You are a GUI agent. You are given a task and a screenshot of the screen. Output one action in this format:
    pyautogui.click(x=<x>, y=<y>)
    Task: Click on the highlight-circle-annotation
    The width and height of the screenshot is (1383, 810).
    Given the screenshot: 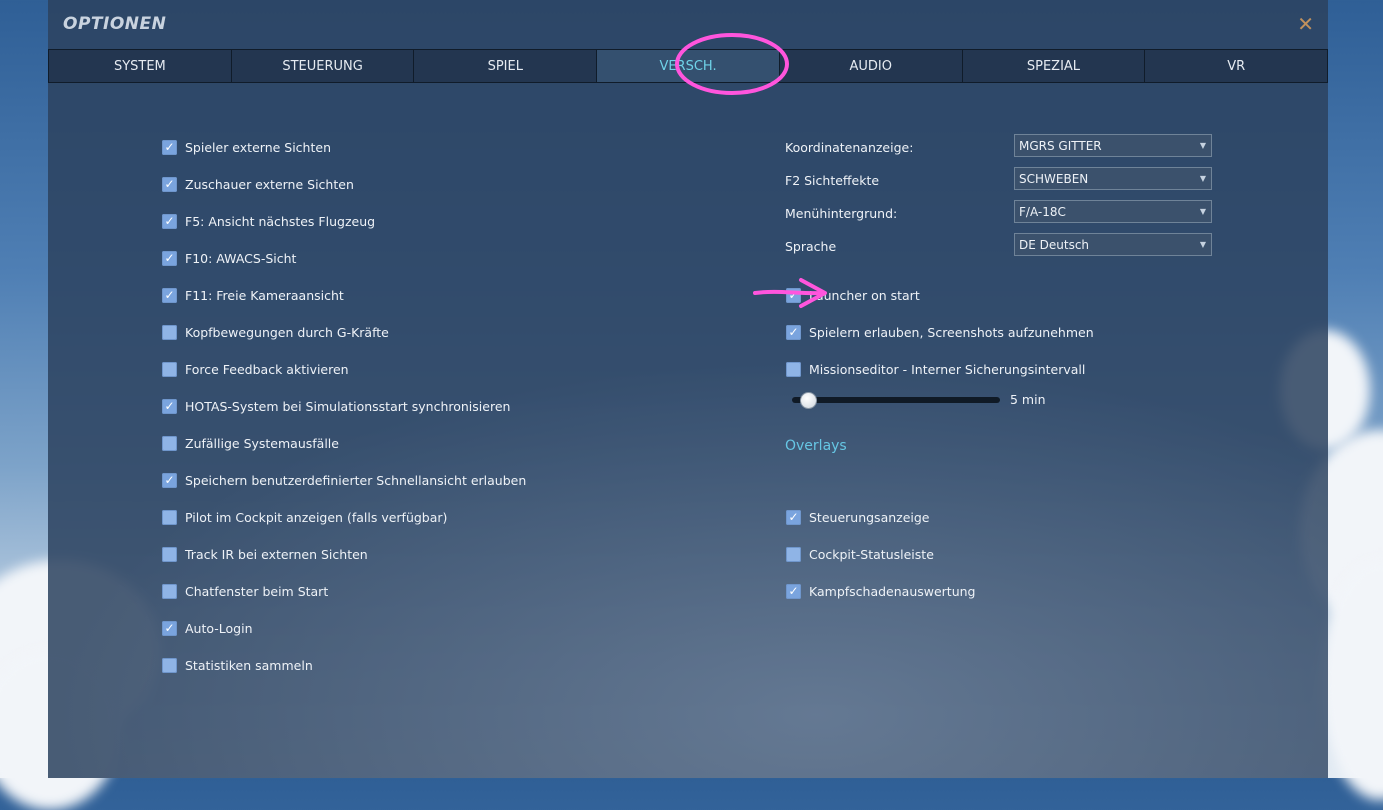 What is the action you would take?
    pyautogui.click(x=732, y=64)
    